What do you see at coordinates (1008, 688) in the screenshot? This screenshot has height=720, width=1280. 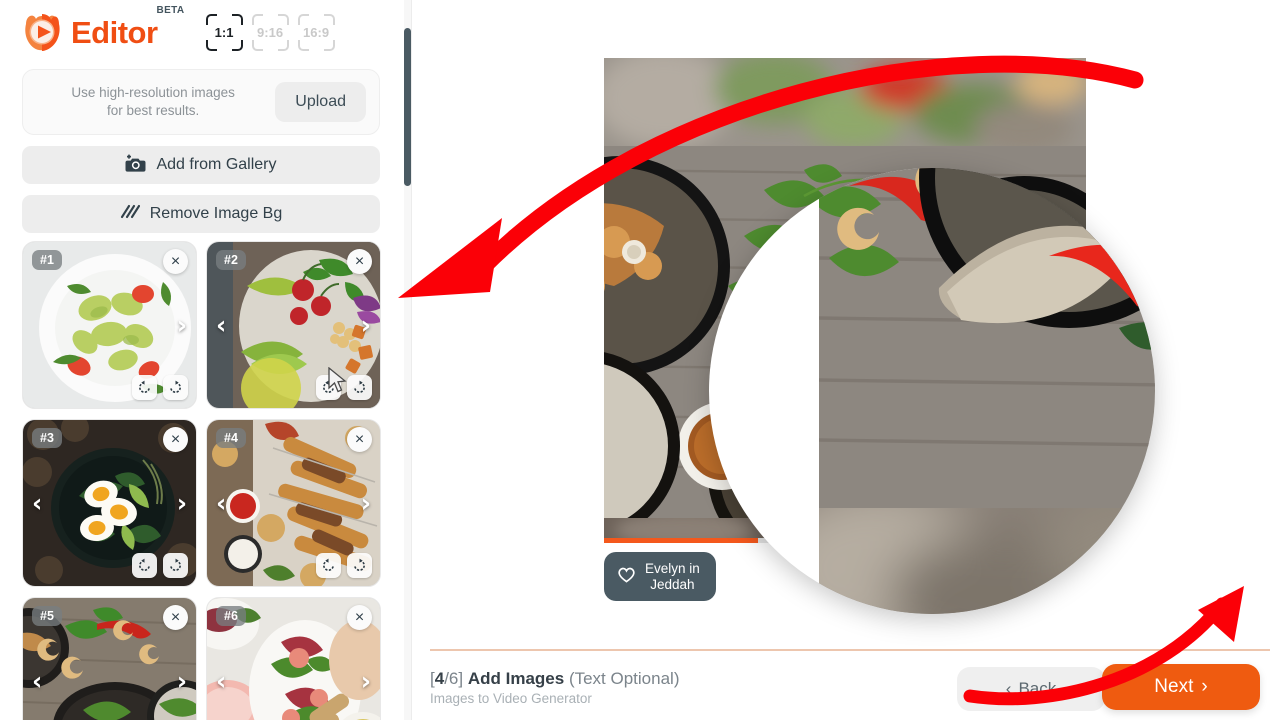 I see `chevron-left-icon: ‹` at bounding box center [1008, 688].